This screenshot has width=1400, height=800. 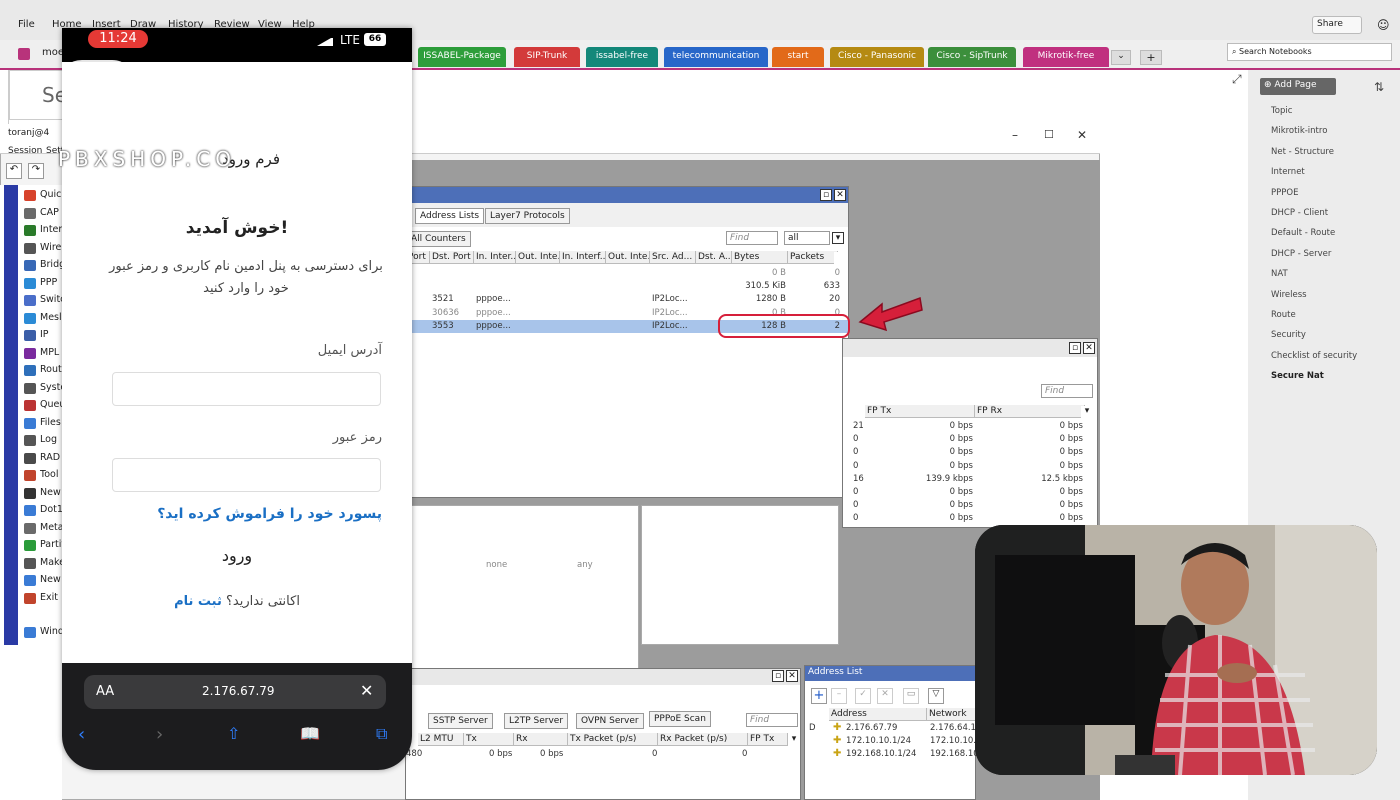 I want to click on page-list-item: NAT, so click(x=1279, y=274).